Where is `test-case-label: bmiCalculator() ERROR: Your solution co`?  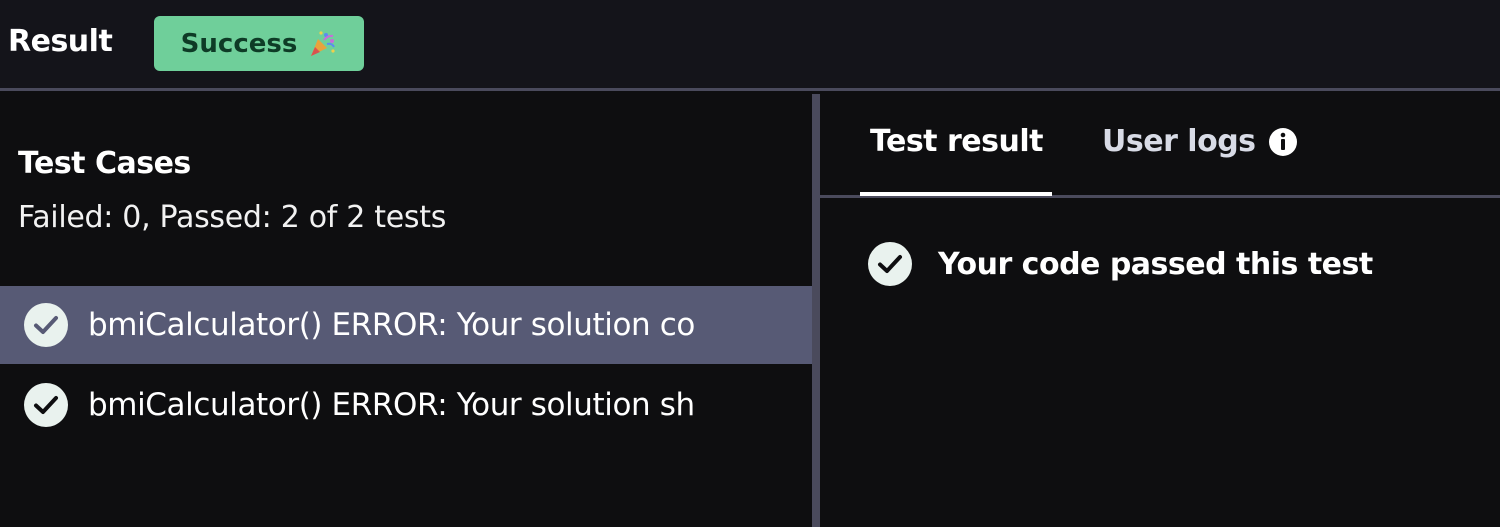
test-case-label: bmiCalculator() ERROR: Your solution co is located at coordinates (391, 325).